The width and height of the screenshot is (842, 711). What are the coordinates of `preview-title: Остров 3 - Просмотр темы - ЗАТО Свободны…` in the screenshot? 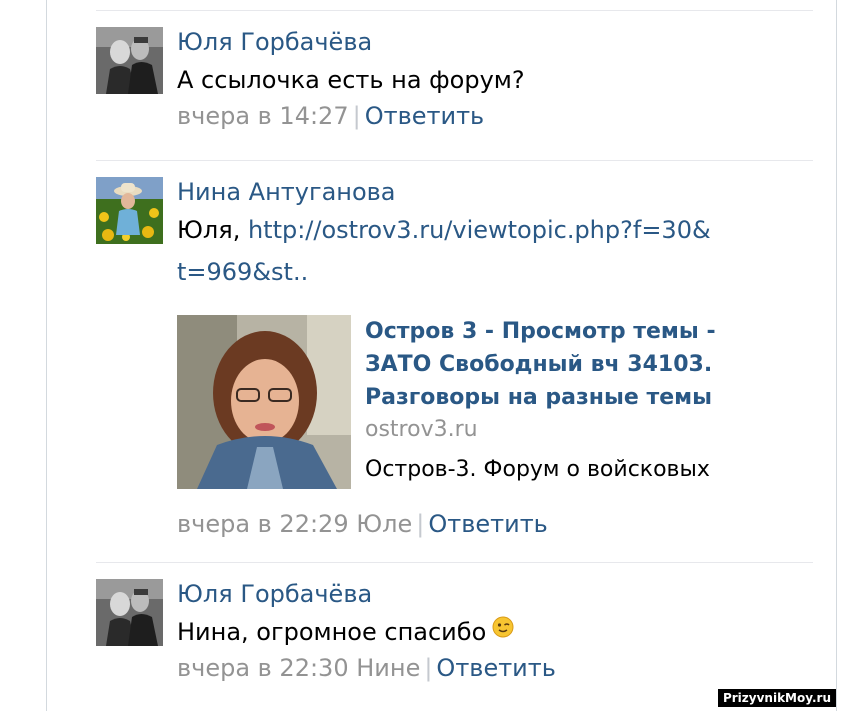 It's located at (565, 364).